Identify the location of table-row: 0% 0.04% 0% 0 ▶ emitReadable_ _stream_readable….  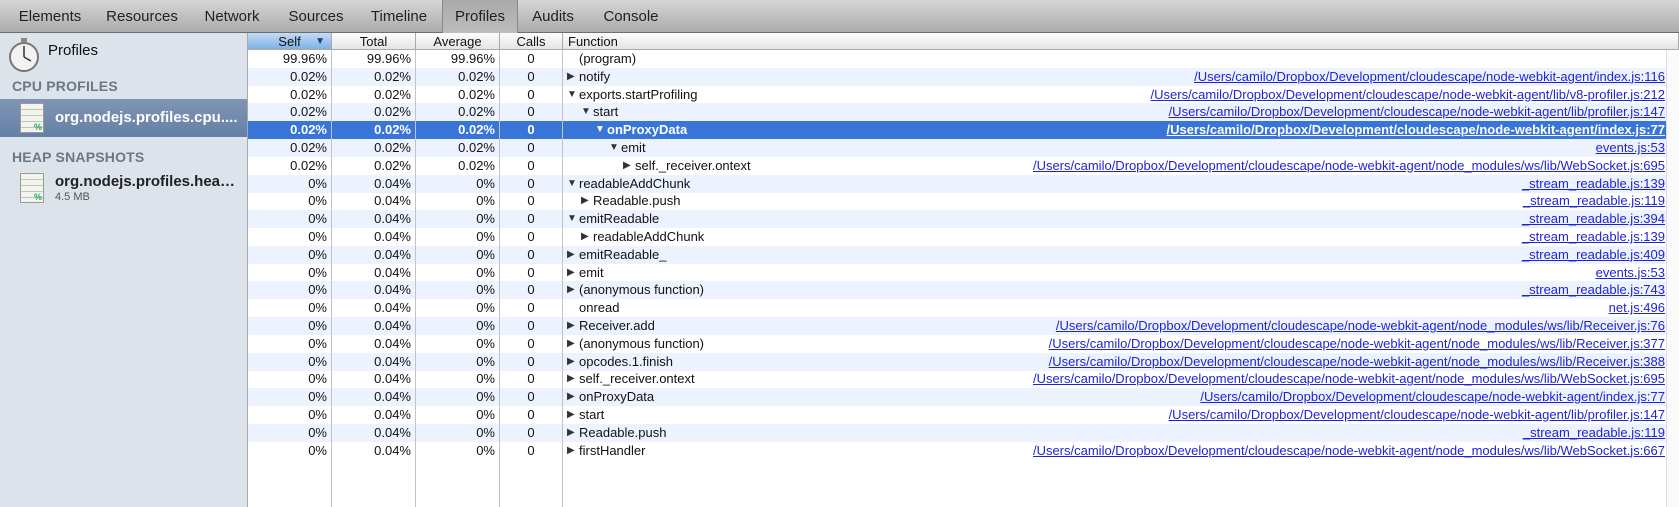
(963, 254).